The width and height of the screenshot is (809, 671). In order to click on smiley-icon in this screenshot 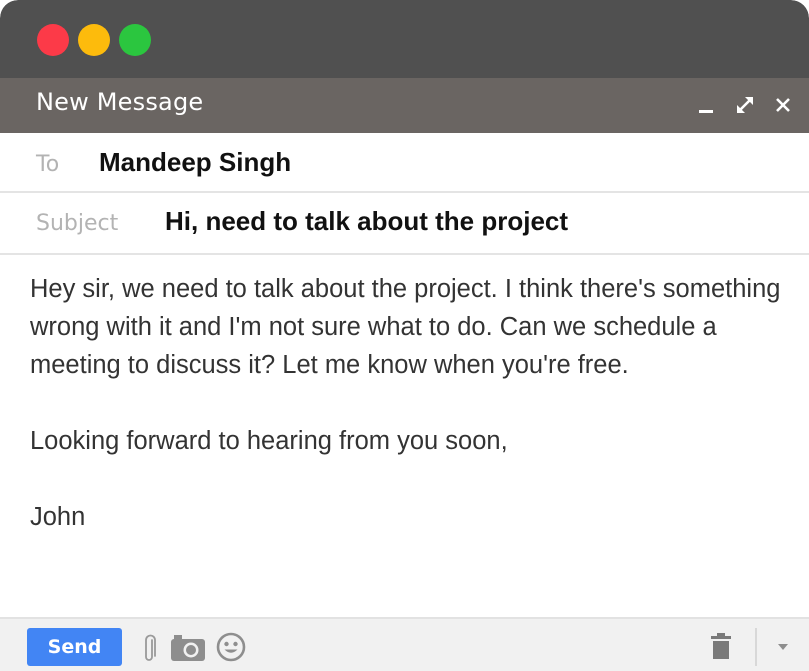, I will do `click(231, 647)`.